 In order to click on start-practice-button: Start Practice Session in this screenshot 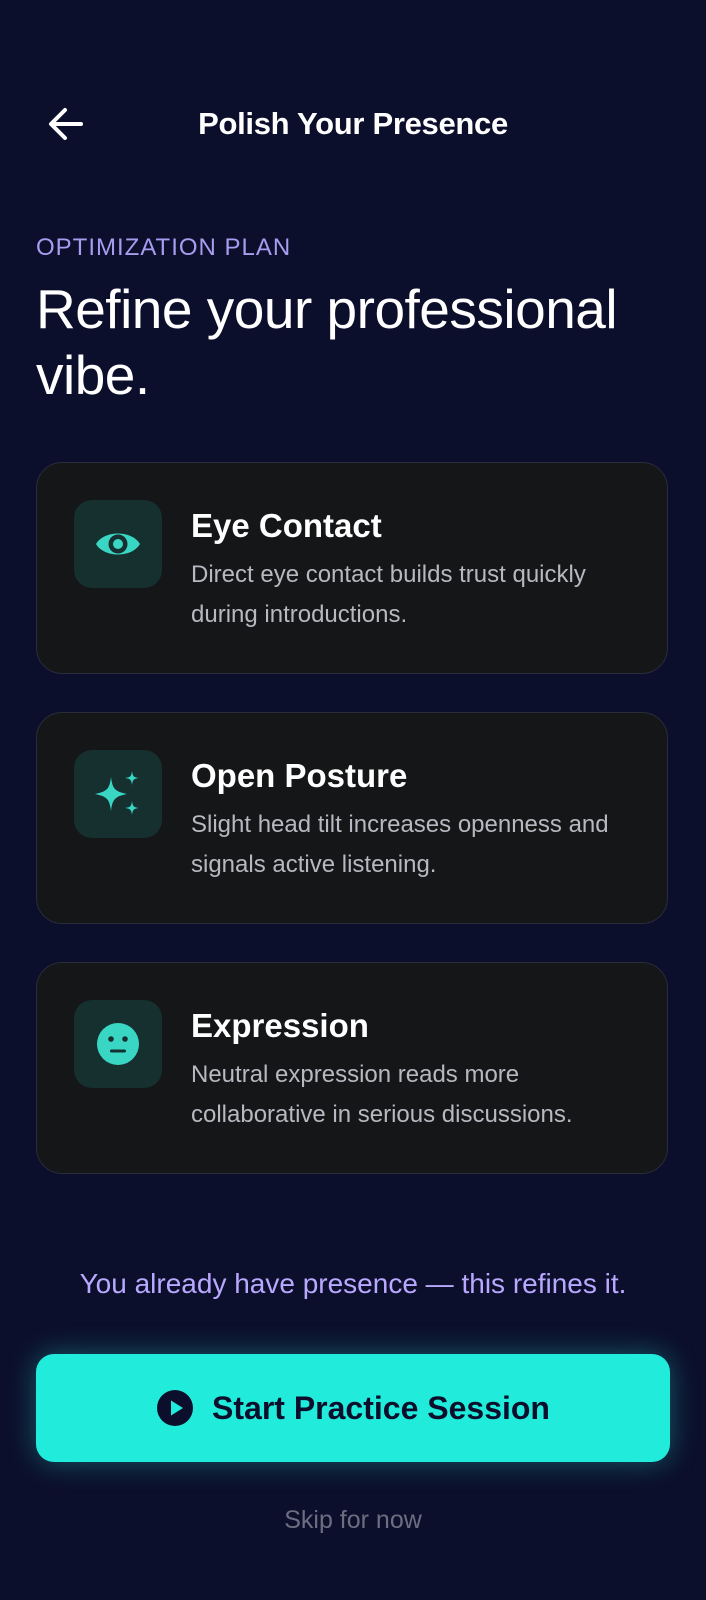, I will do `click(353, 1408)`.